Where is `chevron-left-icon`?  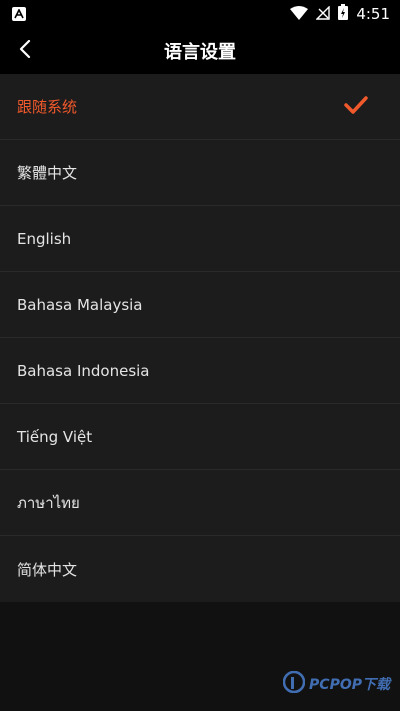
chevron-left-icon is located at coordinates (25, 50).